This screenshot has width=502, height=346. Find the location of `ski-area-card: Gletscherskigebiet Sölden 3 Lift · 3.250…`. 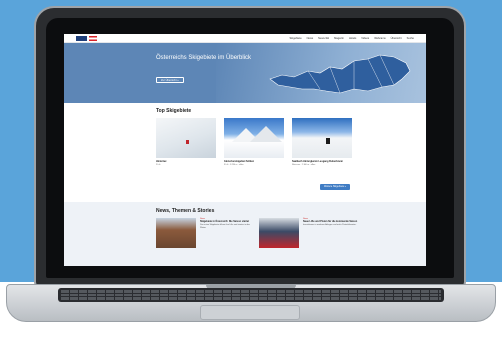

ski-area-card: Gletscherskigebiet Sölden 3 Lift · 3.250… is located at coordinates (254, 142).